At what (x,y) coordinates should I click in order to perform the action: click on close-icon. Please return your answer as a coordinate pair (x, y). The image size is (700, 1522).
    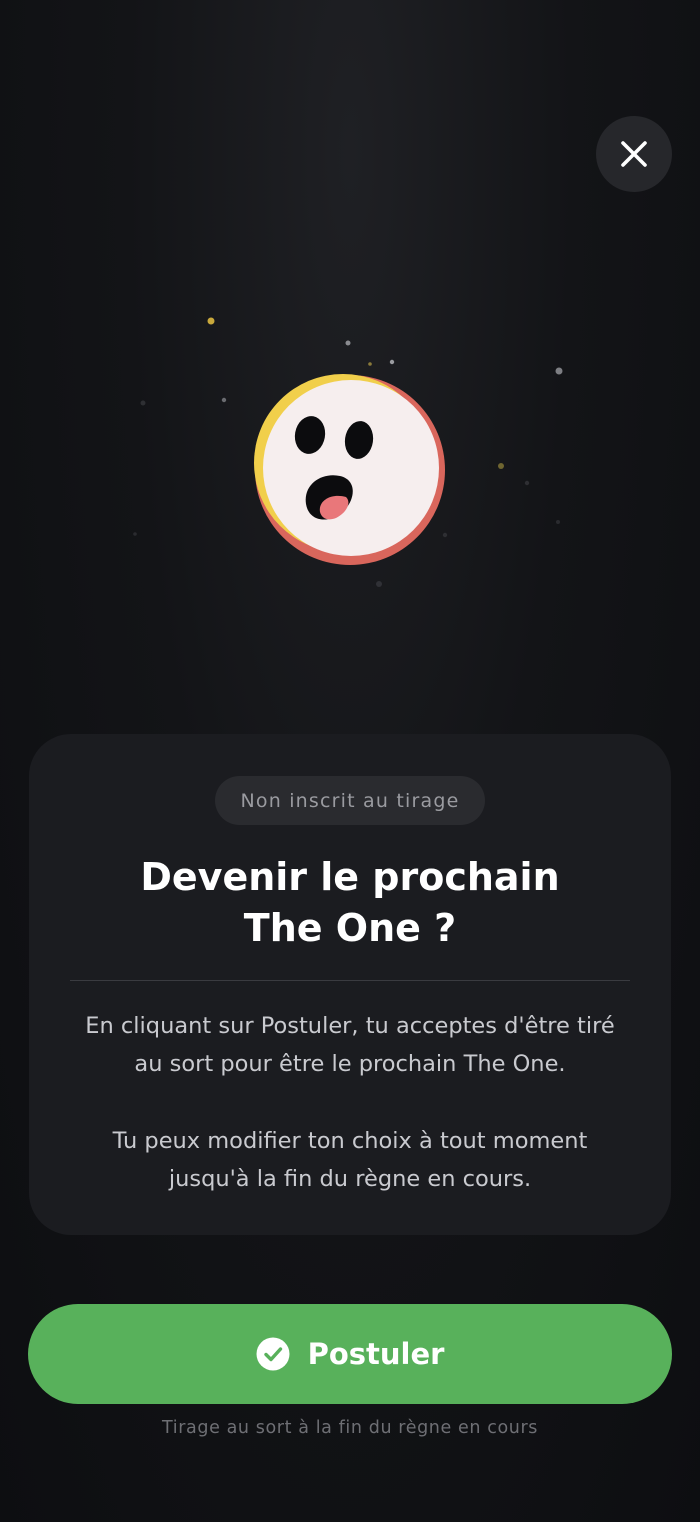
    Looking at the image, I should click on (634, 154).